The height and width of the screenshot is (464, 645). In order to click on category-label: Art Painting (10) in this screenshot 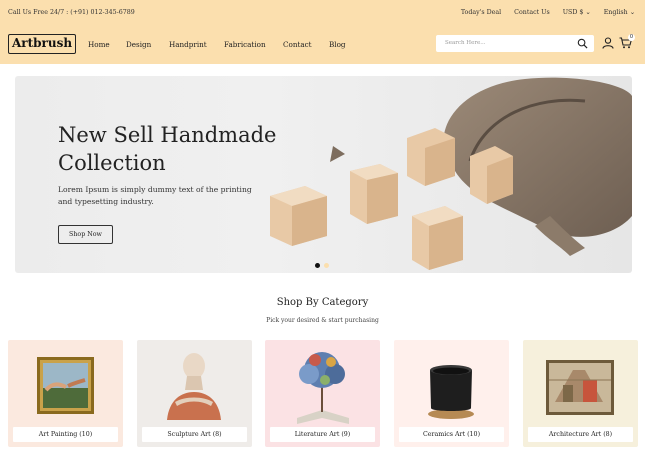, I will do `click(65, 434)`.